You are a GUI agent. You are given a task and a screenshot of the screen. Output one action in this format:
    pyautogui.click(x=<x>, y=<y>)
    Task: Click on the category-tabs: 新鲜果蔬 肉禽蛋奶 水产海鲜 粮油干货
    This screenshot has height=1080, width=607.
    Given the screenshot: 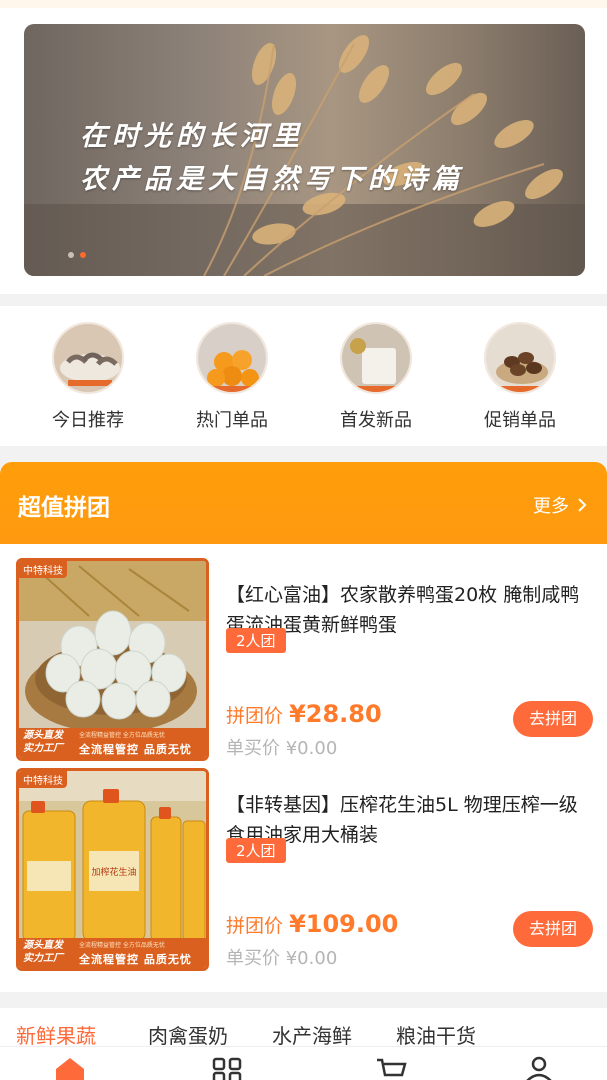 What is the action you would take?
    pyautogui.click(x=303, y=1028)
    